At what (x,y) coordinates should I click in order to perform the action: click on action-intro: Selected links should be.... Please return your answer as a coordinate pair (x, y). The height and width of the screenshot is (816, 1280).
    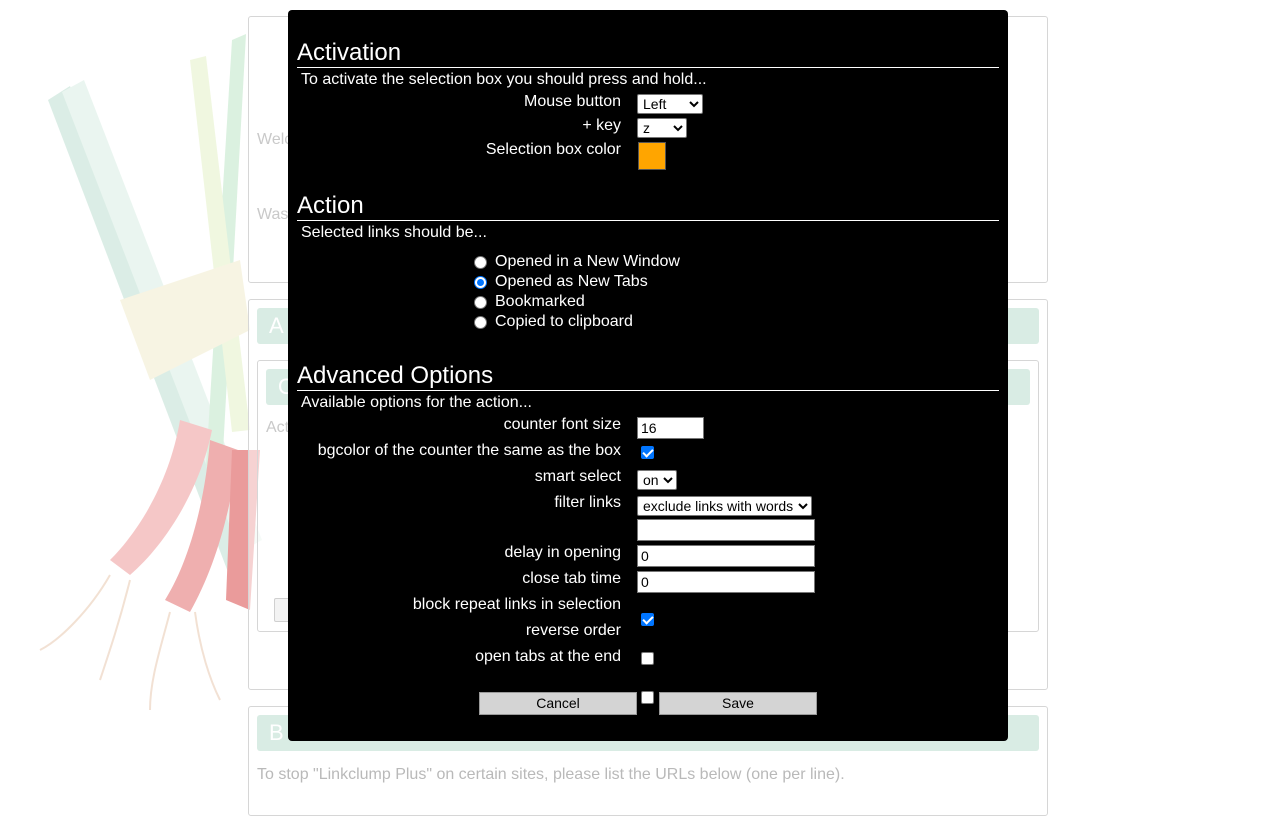
    Looking at the image, I should click on (394, 232).